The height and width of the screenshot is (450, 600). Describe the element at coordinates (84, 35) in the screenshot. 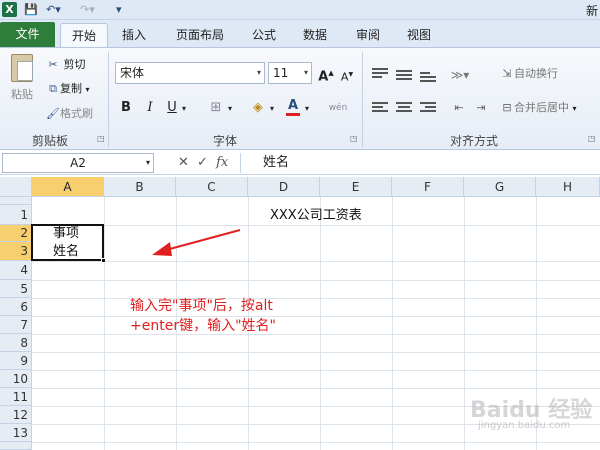

I see `tab-home: 开始` at that location.